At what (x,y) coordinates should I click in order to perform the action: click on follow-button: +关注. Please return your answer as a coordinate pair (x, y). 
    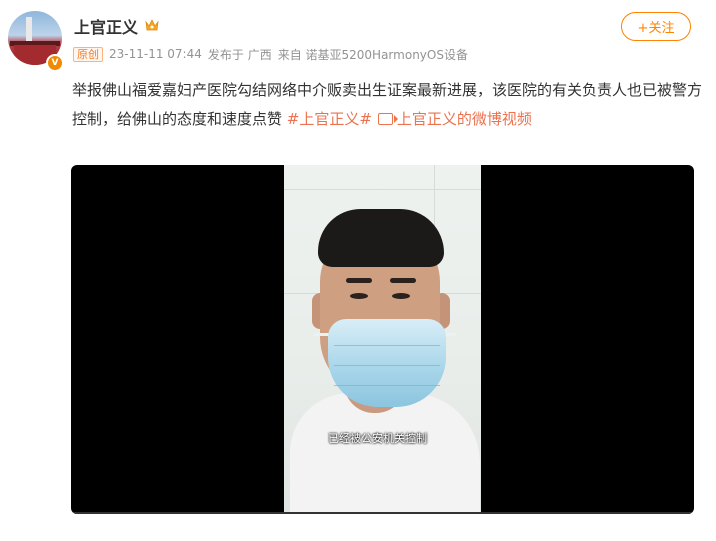
    Looking at the image, I should click on (656, 26).